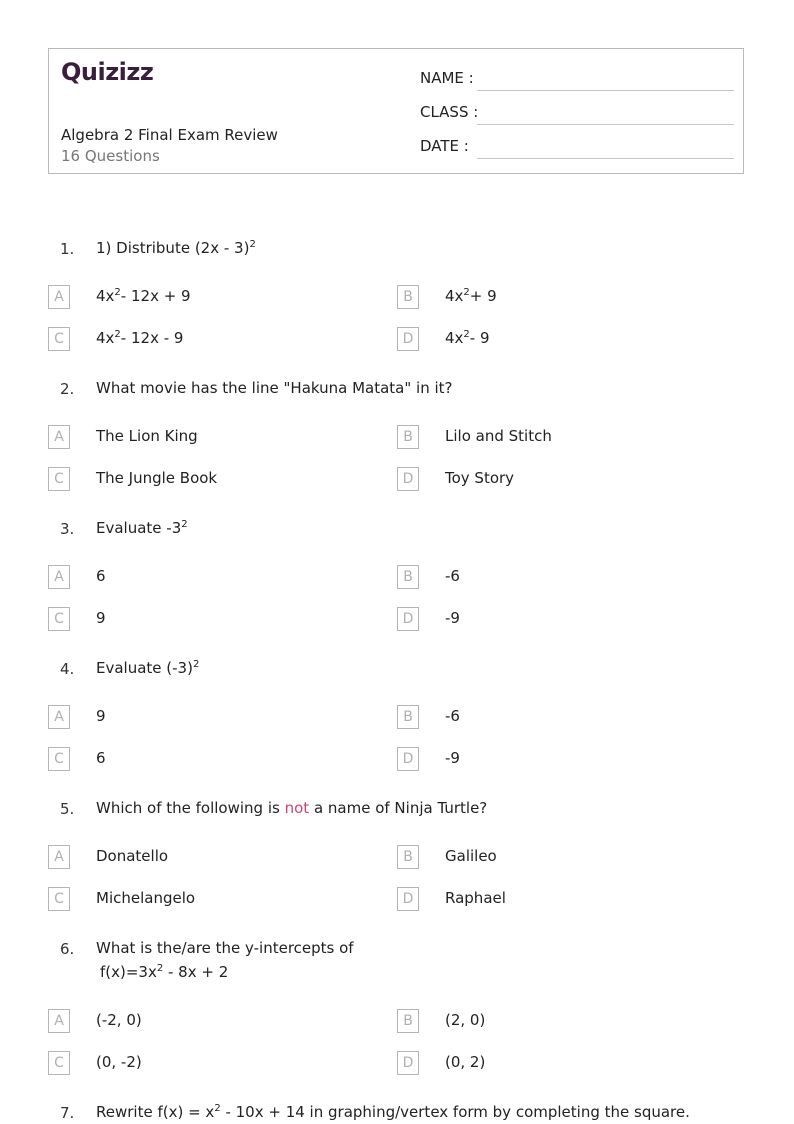 The image size is (794, 1124). I want to click on question-text: Evaluate -32, so click(142, 528).